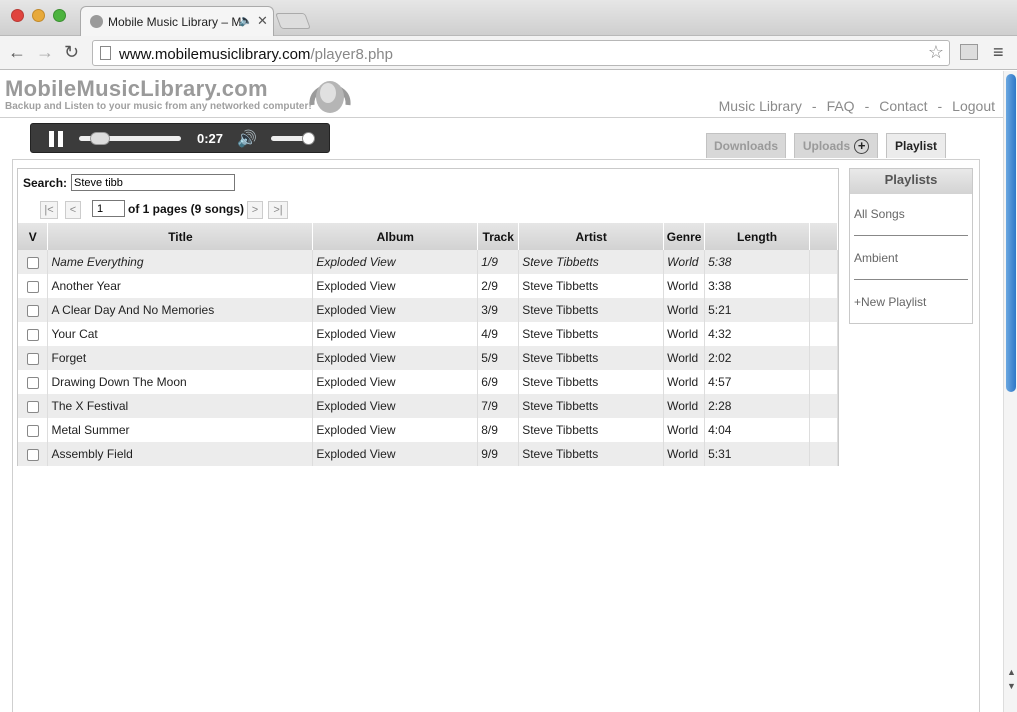  Describe the element at coordinates (841, 106) in the screenshot. I see `nav-faq: FAQ` at that location.